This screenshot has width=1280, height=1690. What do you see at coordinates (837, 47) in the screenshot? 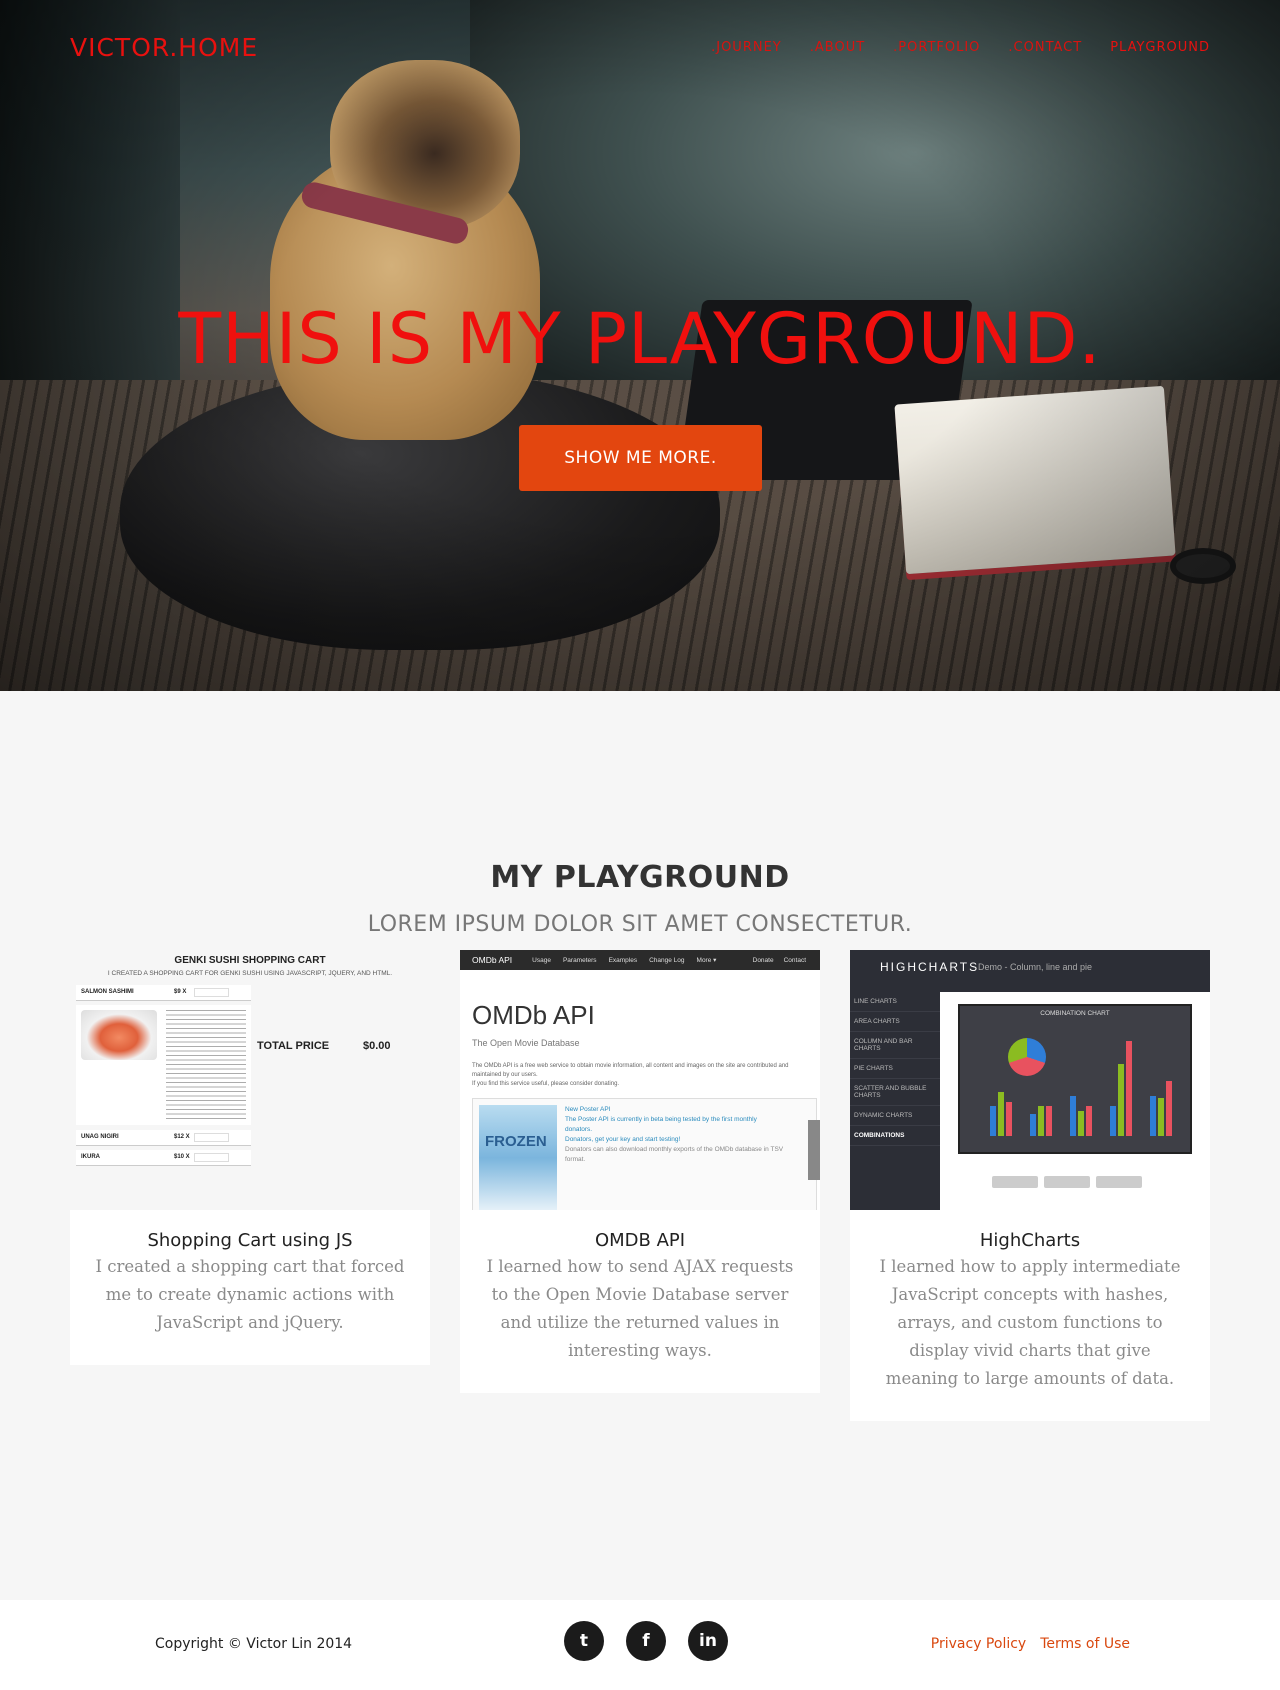
I see `nav-about: .ABOUT` at bounding box center [837, 47].